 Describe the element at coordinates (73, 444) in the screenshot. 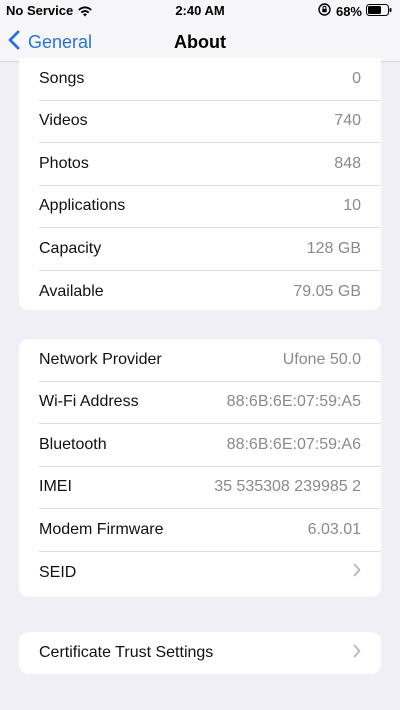

I see `row-label: Bluetooth` at that location.